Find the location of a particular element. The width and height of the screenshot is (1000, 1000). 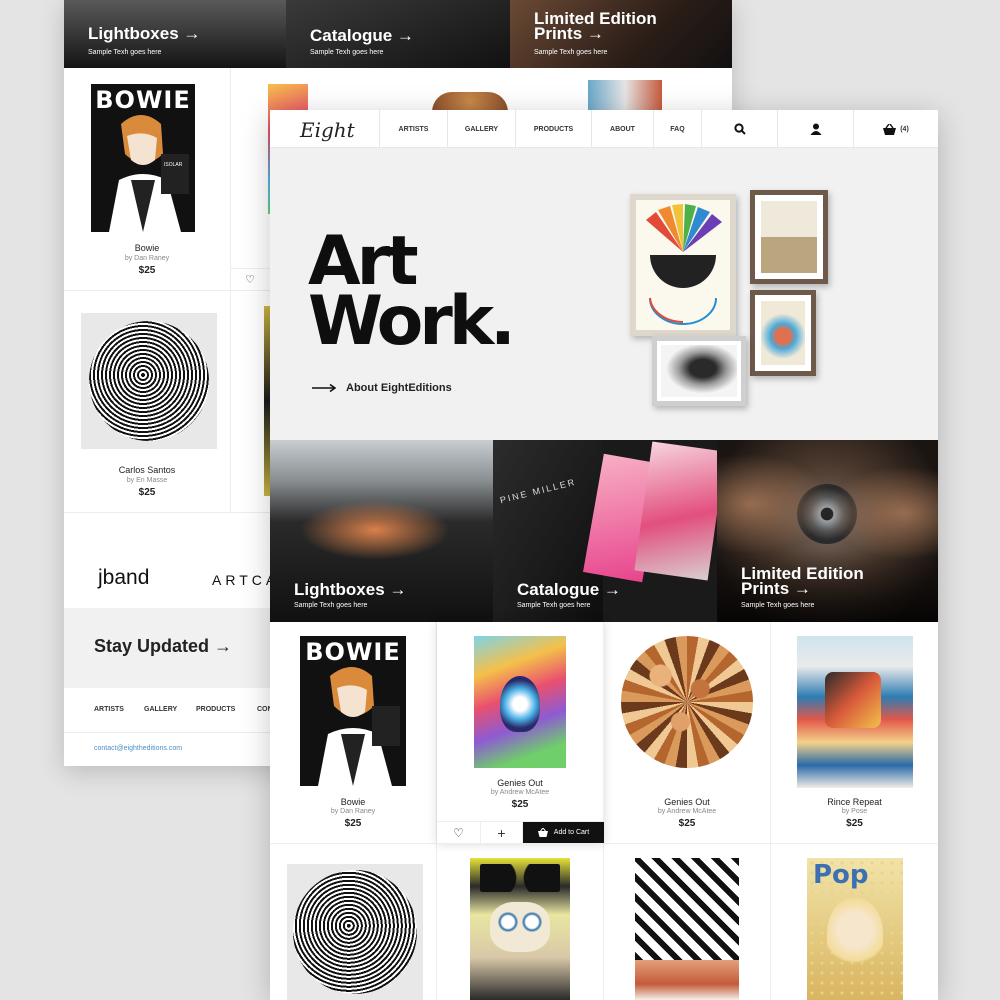

nav-artists: ARTISTS is located at coordinates (413, 129).